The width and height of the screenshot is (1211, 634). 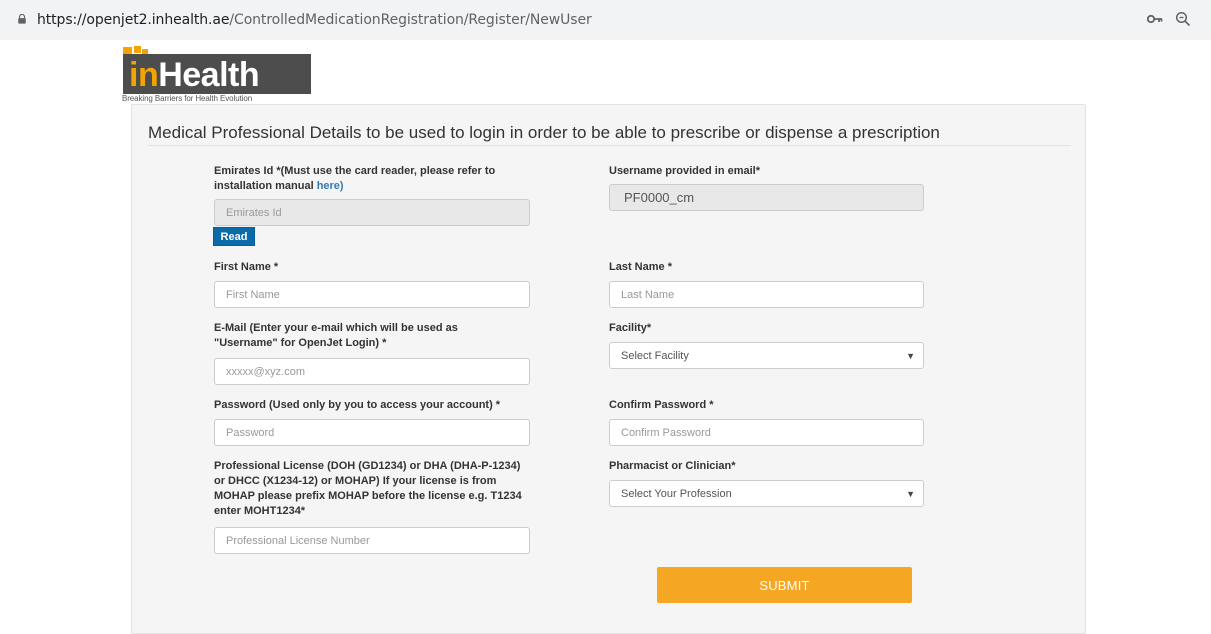 What do you see at coordinates (22, 19) in the screenshot?
I see `lock-icon` at bounding box center [22, 19].